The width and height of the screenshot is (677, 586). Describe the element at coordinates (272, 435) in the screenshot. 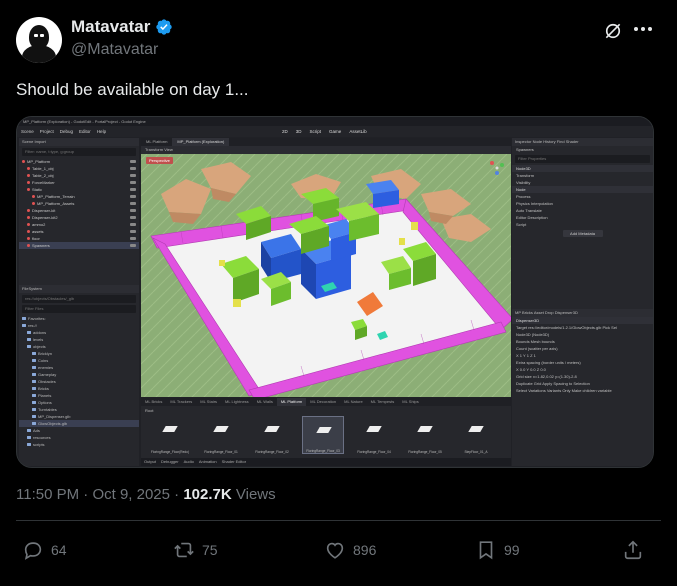

I see `asset-thumbnail: FloringRange_Floor_02` at that location.